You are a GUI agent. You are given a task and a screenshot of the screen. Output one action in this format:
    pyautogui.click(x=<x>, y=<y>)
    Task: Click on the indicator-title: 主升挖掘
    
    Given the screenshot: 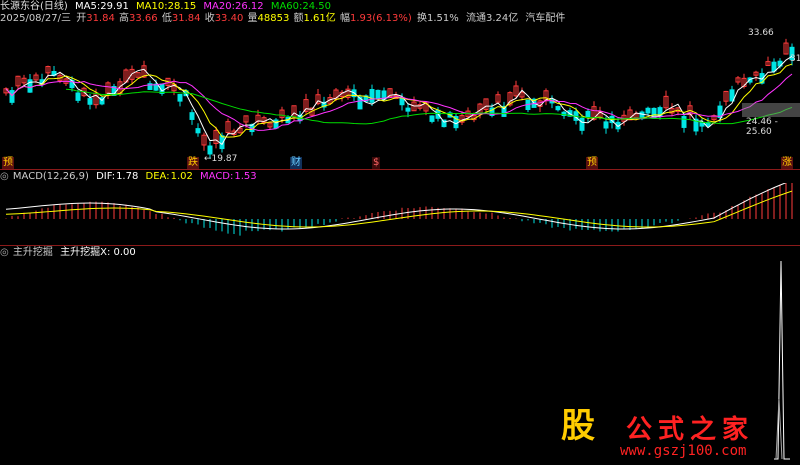 What is the action you would take?
    pyautogui.click(x=33, y=252)
    